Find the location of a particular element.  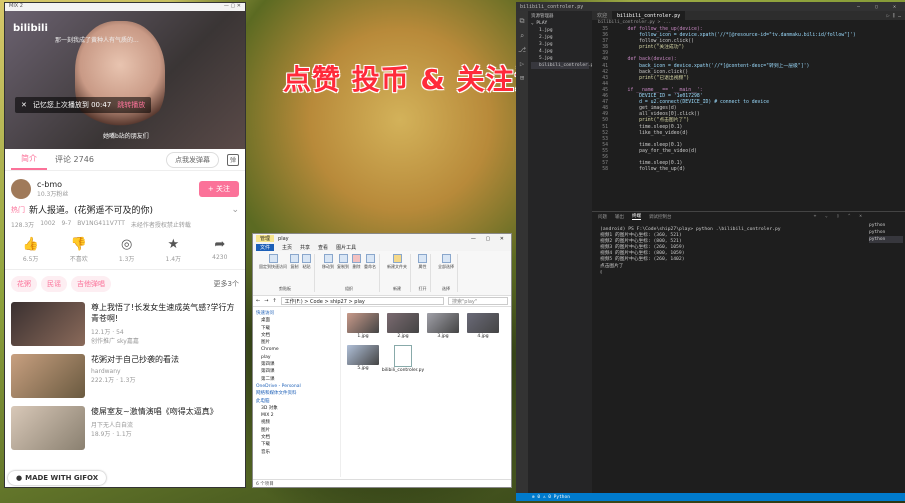

paste-button: 粘贴 is located at coordinates (306, 262).